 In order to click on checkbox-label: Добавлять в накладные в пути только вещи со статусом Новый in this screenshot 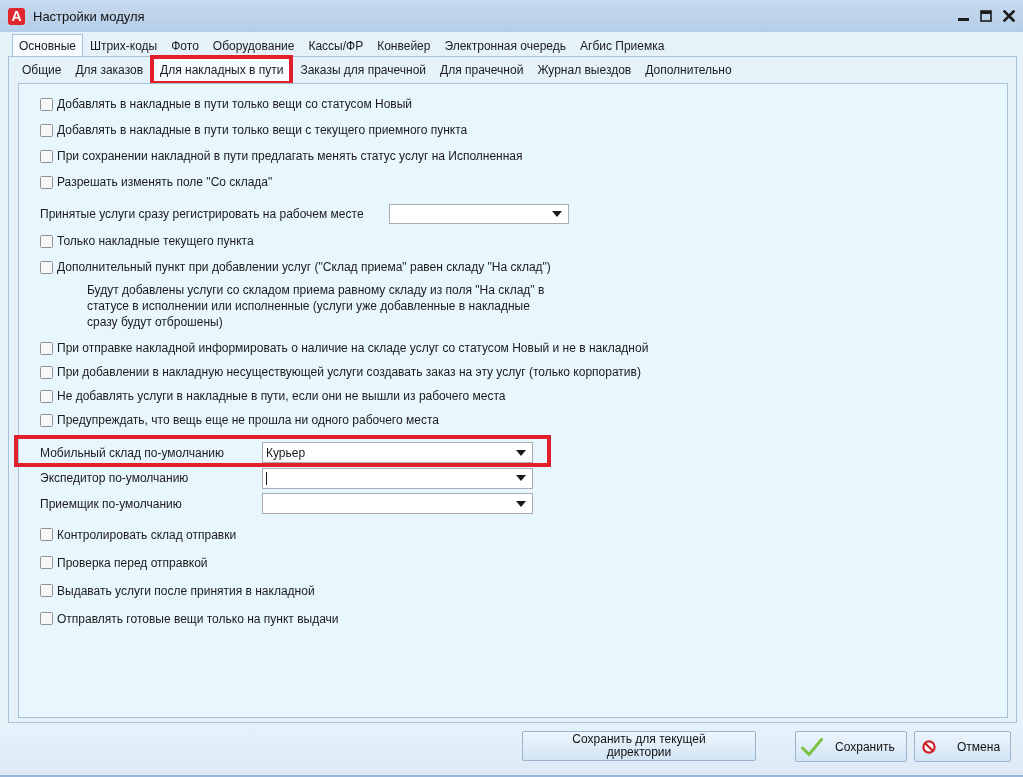, I will do `click(235, 104)`.